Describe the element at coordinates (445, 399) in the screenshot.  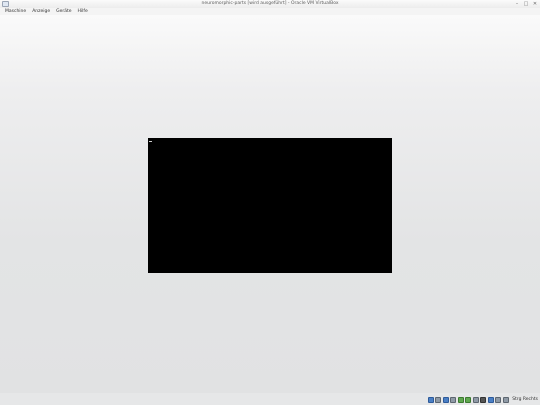
I see `usb-icon` at that location.